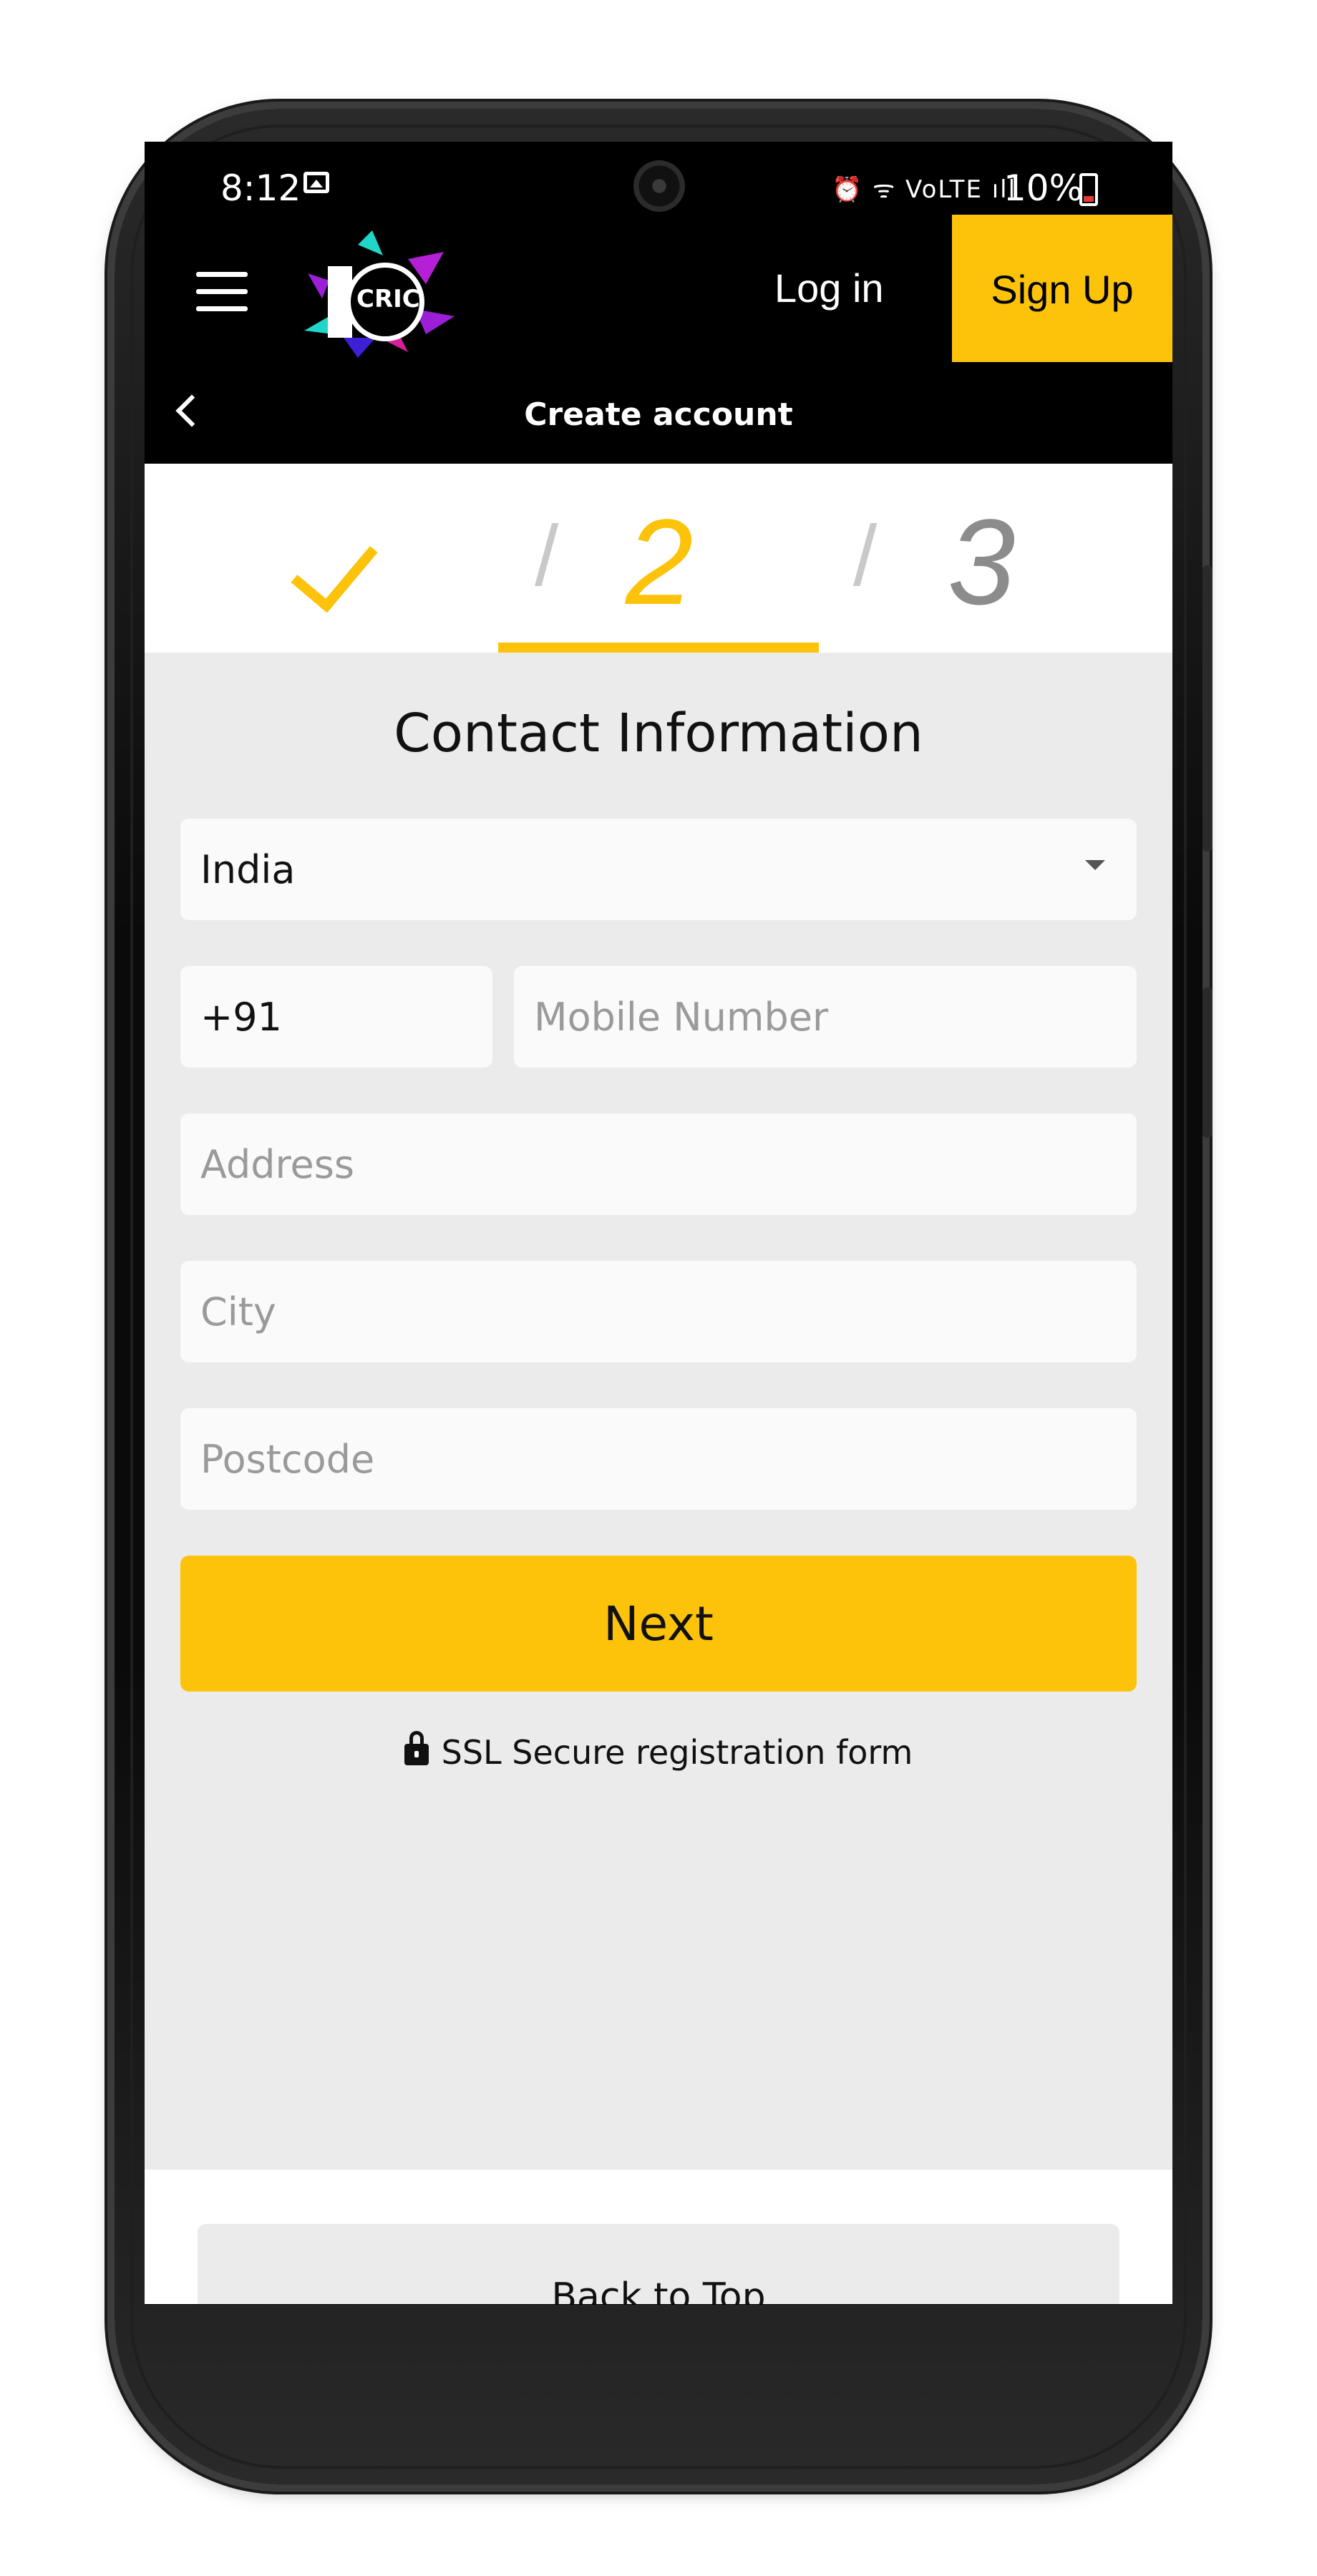 This screenshot has width=1317, height=2576. I want to click on power-button, so click(1207, 1062).